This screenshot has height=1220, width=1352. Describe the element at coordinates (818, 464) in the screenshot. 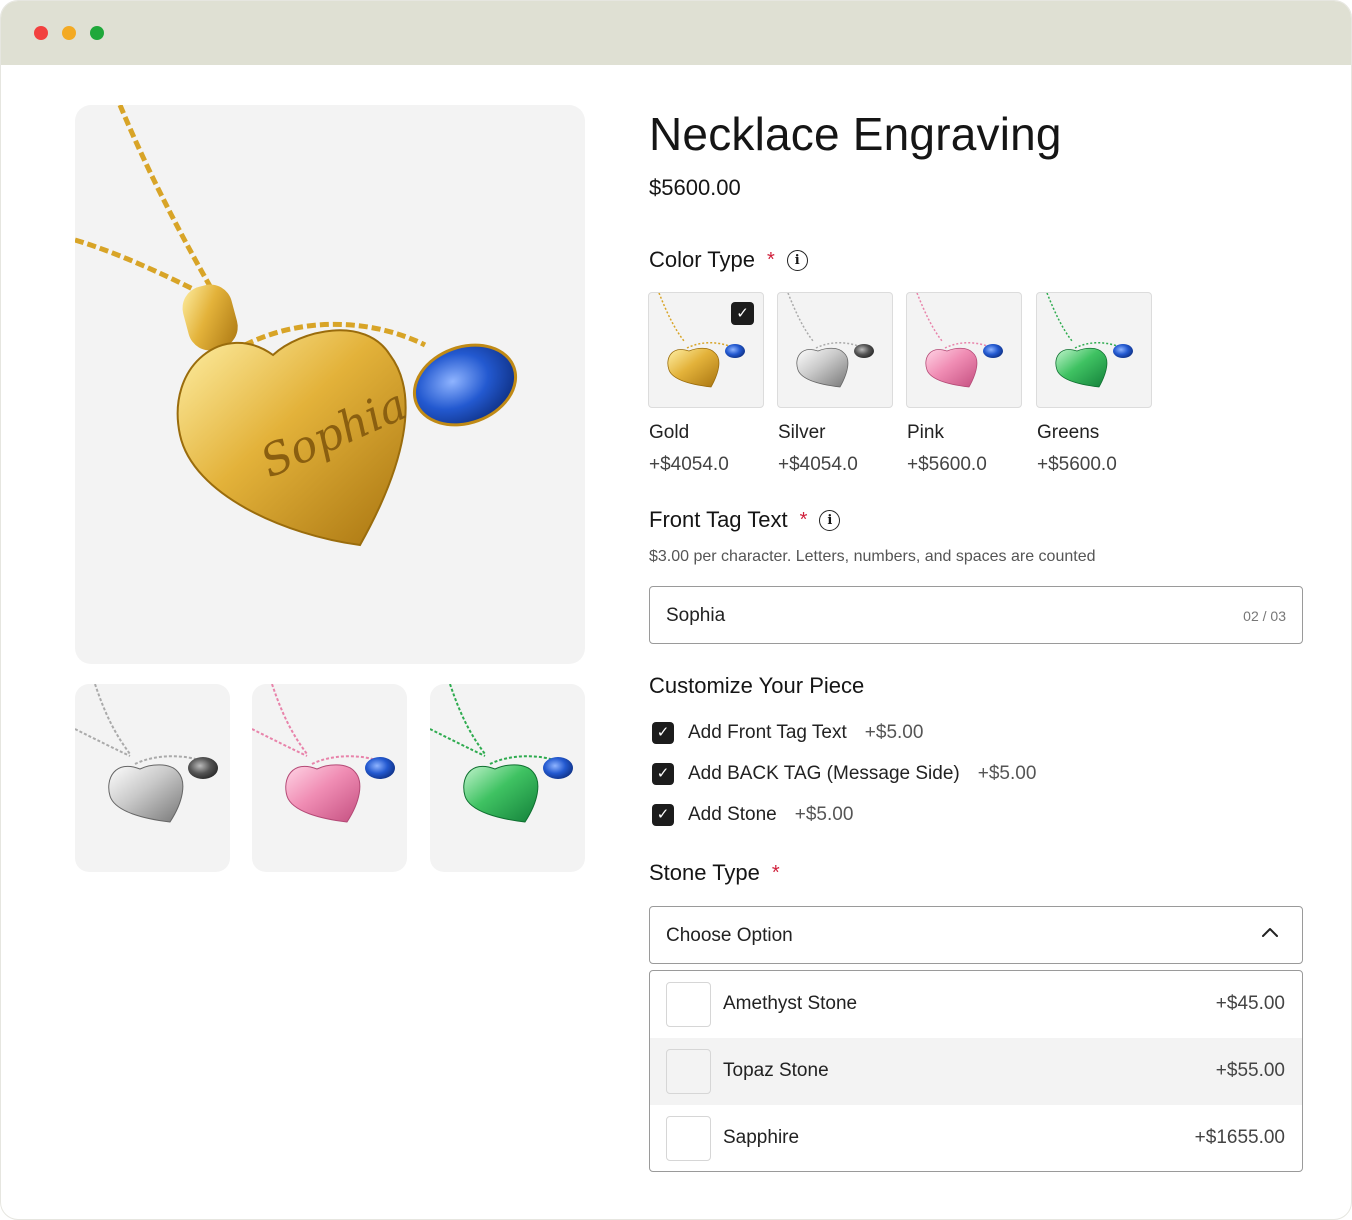

I see `swatch-price-silver: +$4054.0` at that location.